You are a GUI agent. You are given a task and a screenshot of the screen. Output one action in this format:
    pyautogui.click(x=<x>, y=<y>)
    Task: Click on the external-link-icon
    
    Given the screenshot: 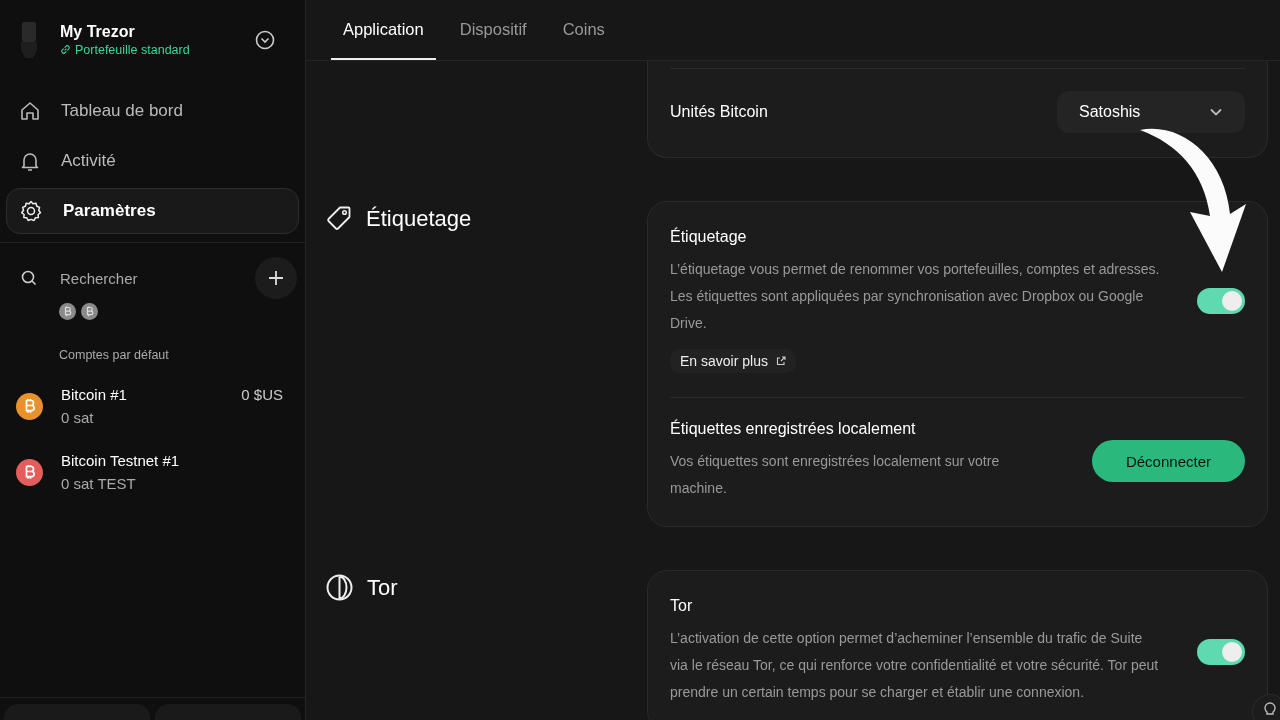 What is the action you would take?
    pyautogui.click(x=780, y=361)
    